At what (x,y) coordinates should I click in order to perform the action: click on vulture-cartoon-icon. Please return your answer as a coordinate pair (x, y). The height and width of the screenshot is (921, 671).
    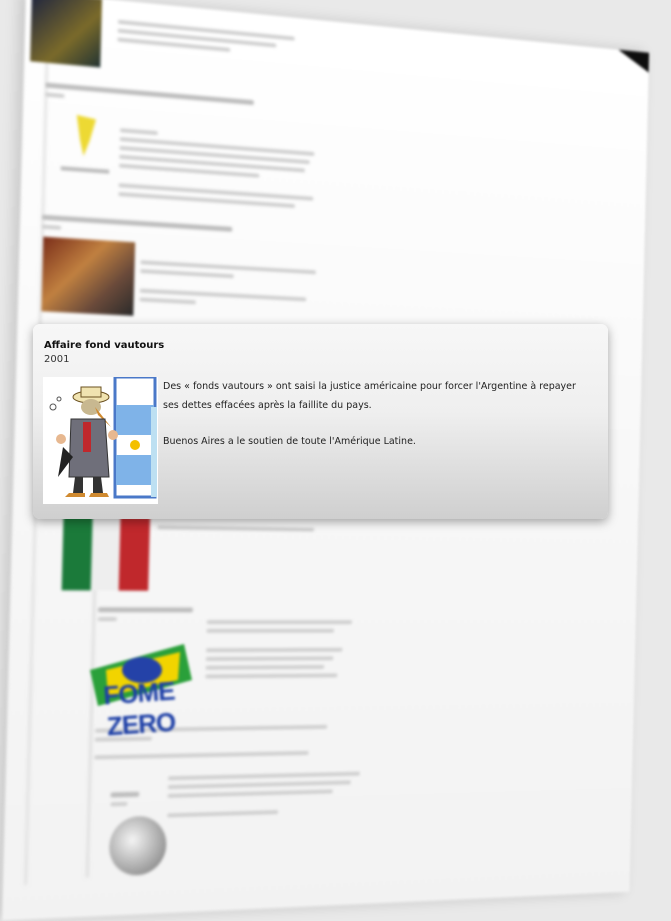
    Looking at the image, I should click on (100, 440).